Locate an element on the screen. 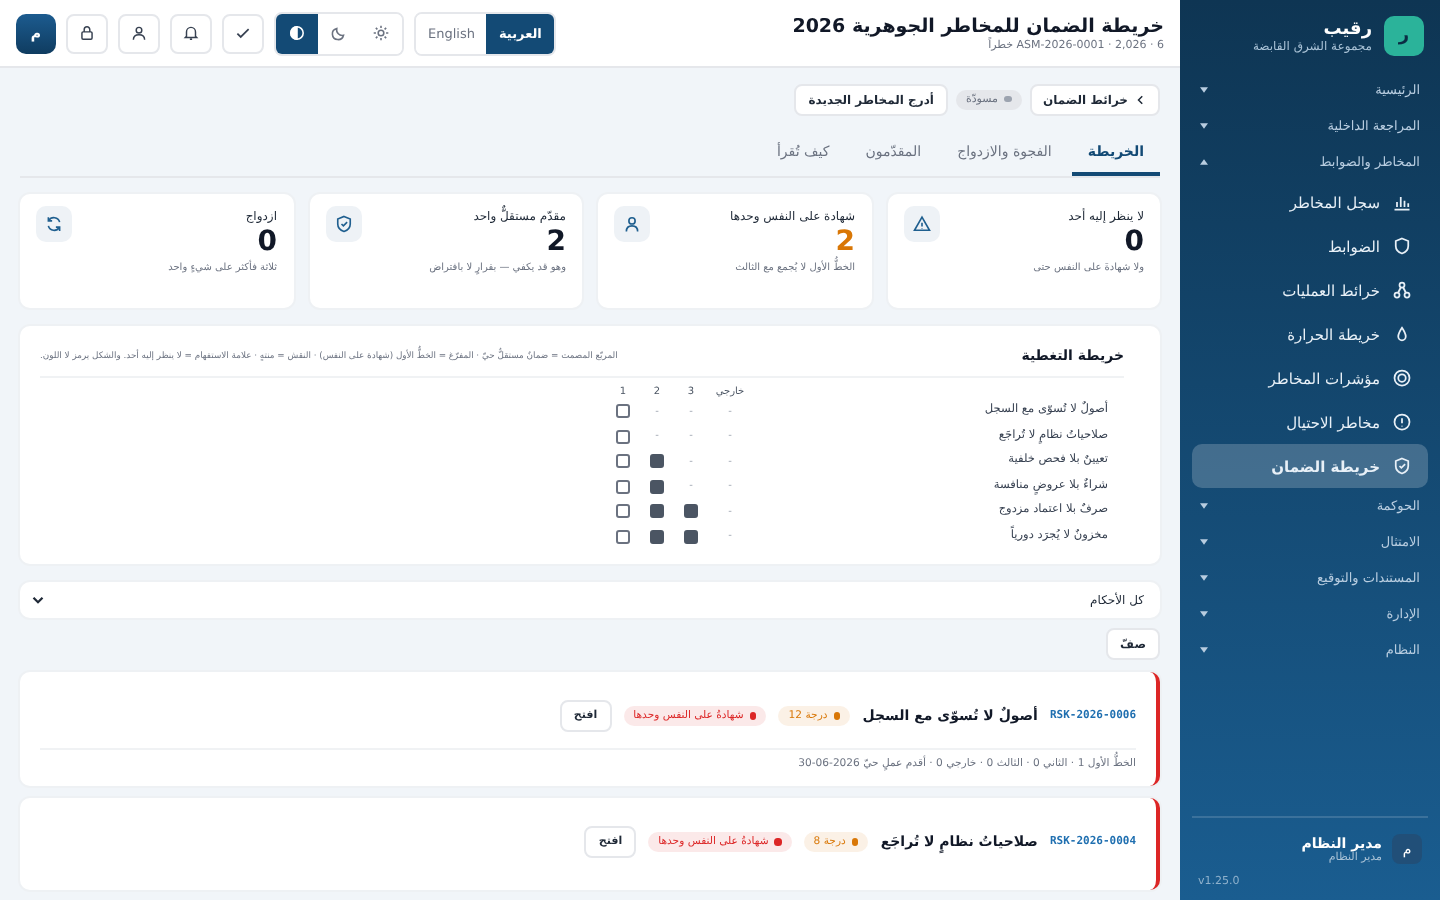  person-icon is located at coordinates (632, 224).